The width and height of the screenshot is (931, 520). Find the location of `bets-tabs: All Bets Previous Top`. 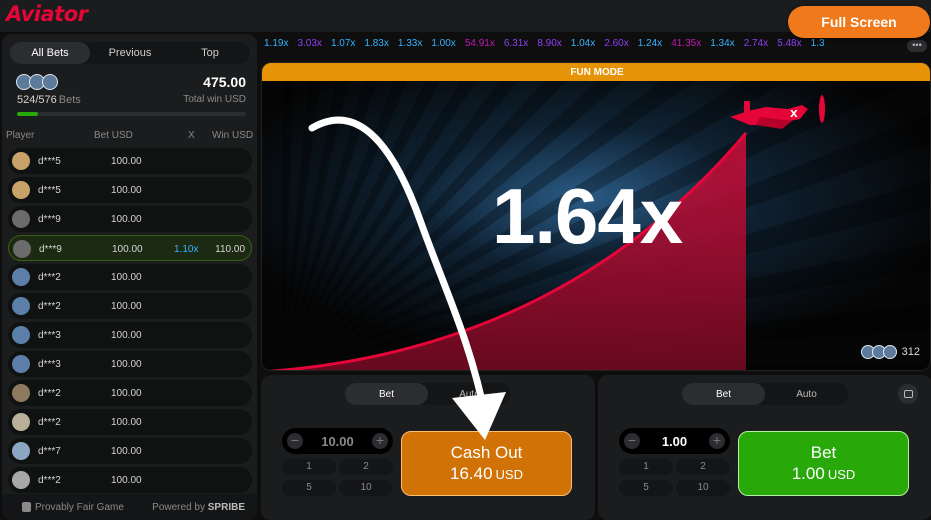

bets-tabs: All Bets Previous Top is located at coordinates (130, 53).